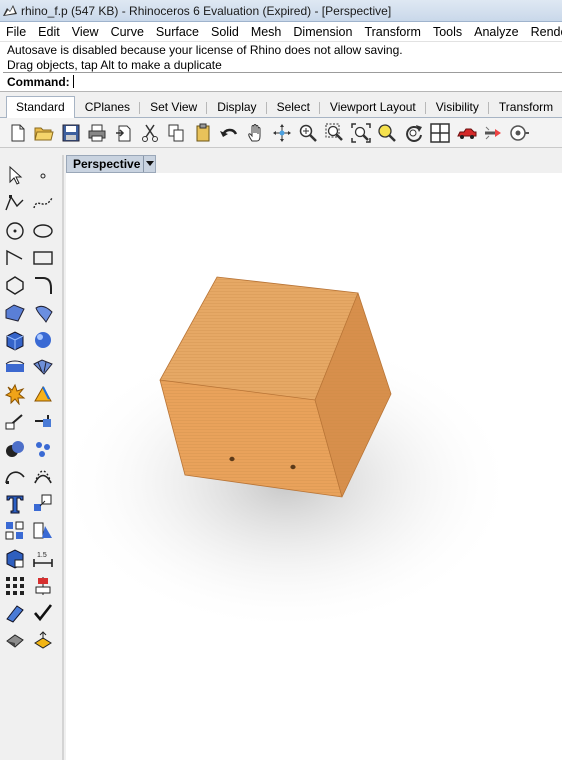 The width and height of the screenshot is (562, 760). What do you see at coordinates (43, 231) in the screenshot?
I see `ellipse-icon` at bounding box center [43, 231].